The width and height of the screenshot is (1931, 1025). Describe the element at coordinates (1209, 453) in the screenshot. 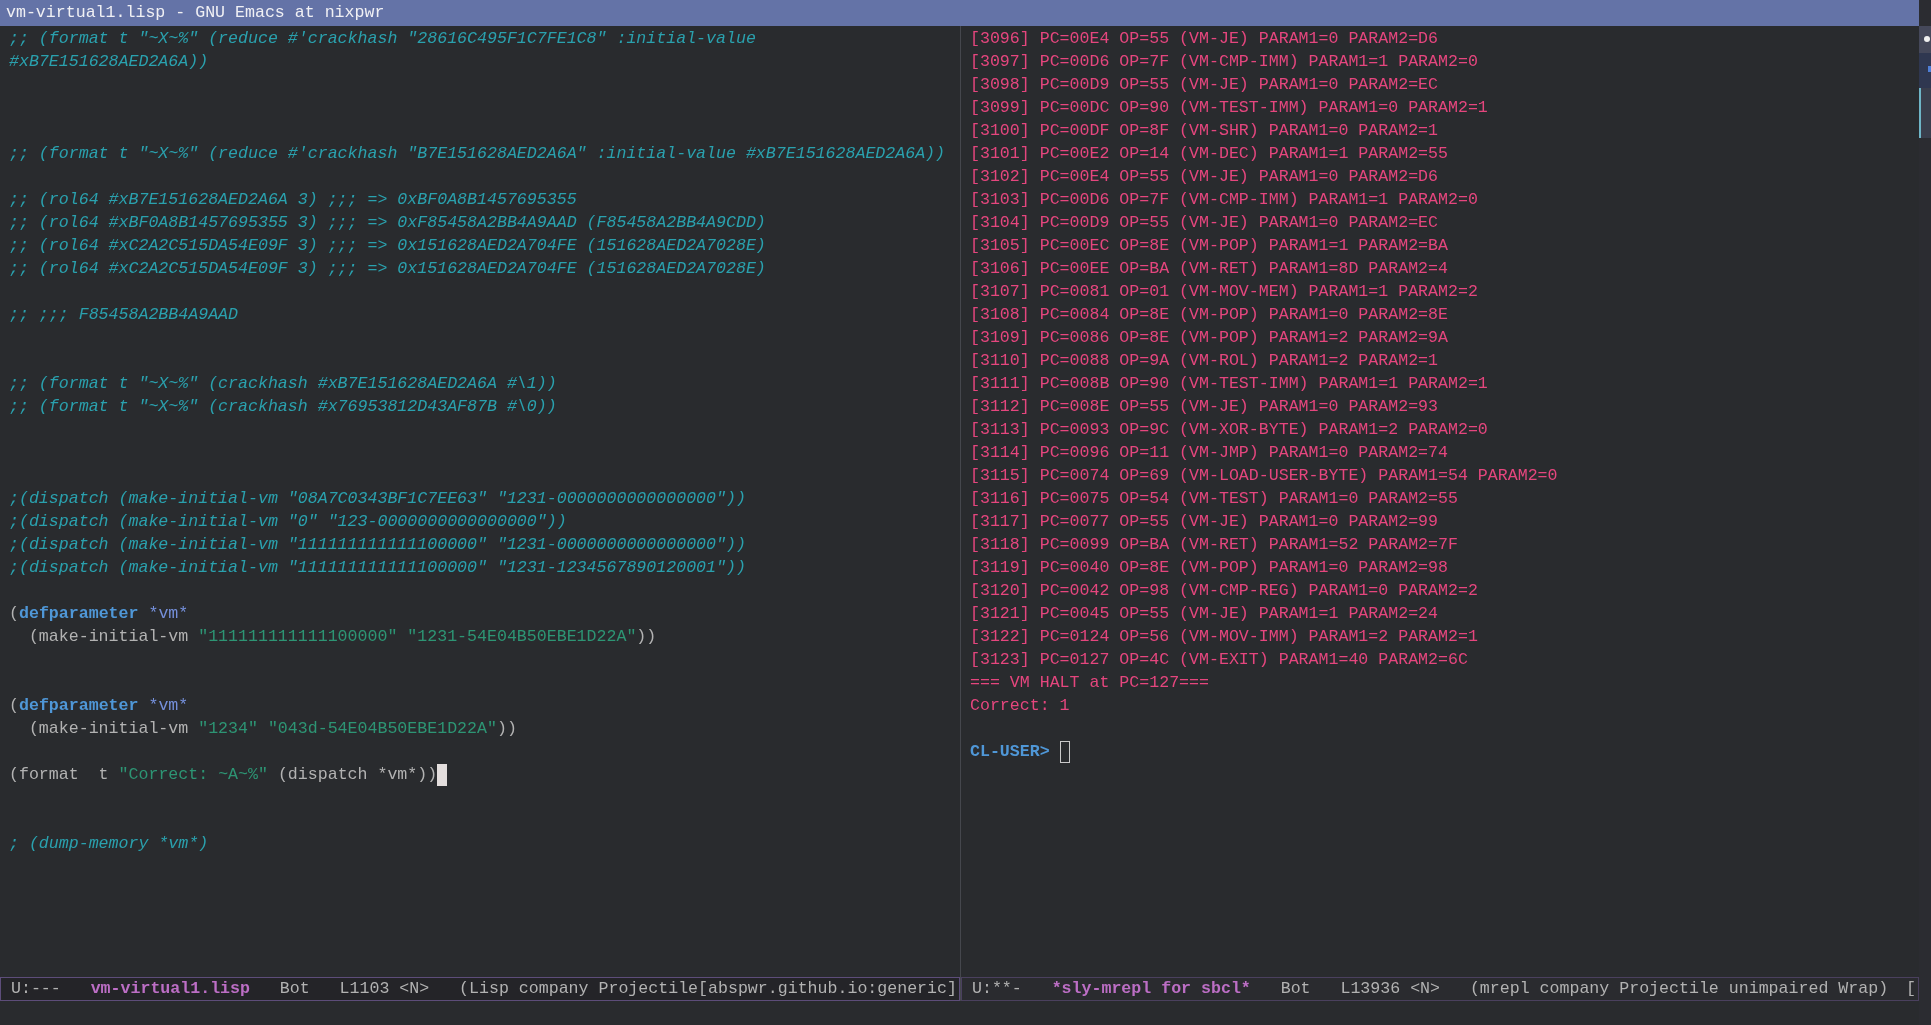

I see `output-line: [3114] PC=0096 OP=11 (VM-JMP) PARAM1=0 PARAM2=74` at that location.